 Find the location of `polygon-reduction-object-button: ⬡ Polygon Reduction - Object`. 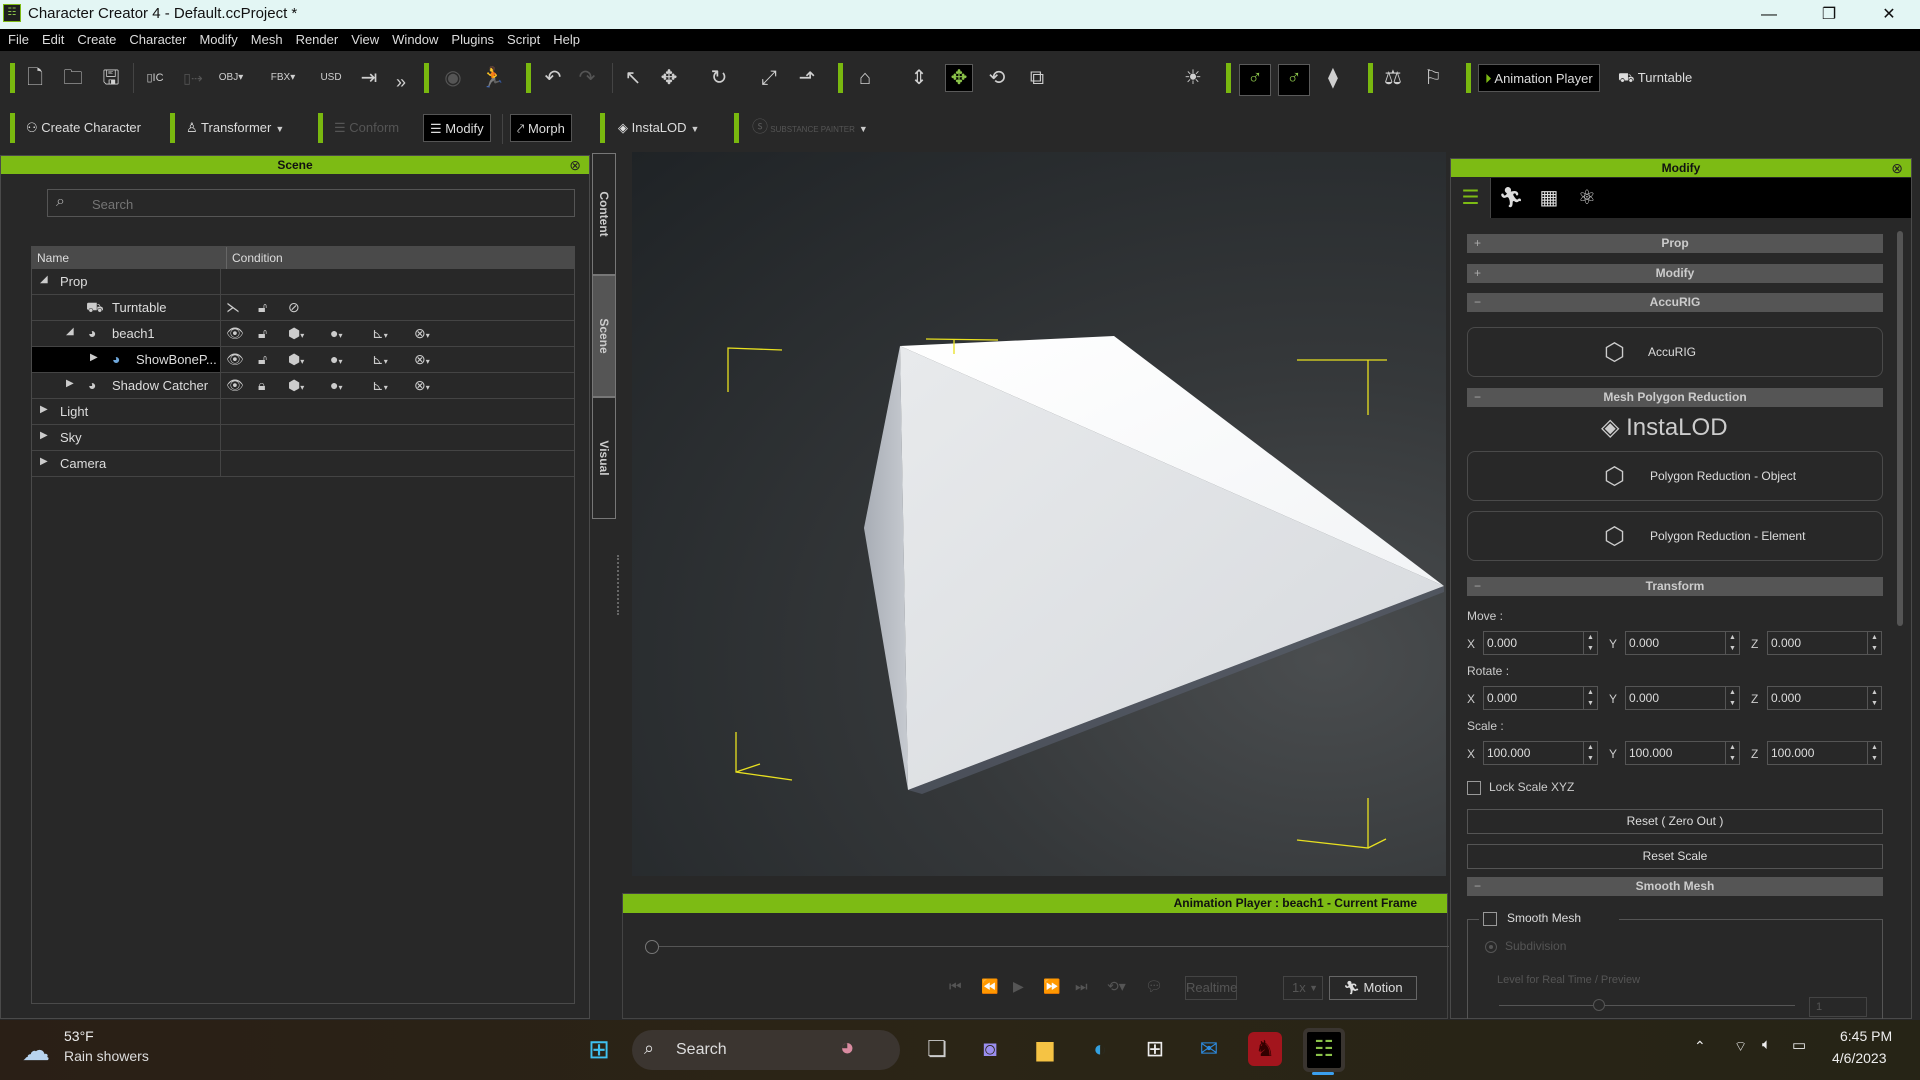

polygon-reduction-object-button: ⬡ Polygon Reduction - Object is located at coordinates (1675, 476).